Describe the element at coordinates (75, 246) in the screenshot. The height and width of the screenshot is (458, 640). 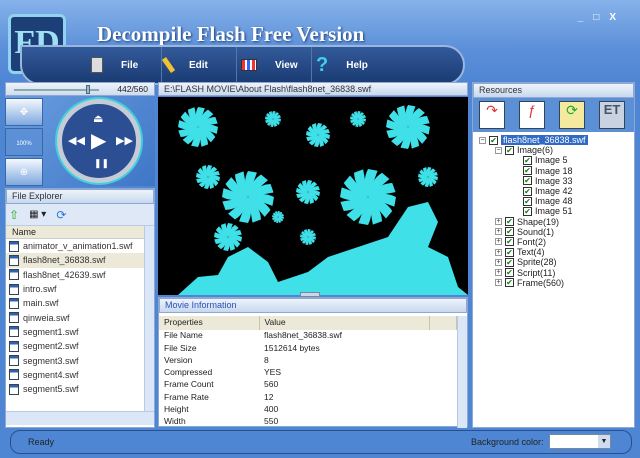
I see `file-list-item: animator_v_animation1.swf` at that location.